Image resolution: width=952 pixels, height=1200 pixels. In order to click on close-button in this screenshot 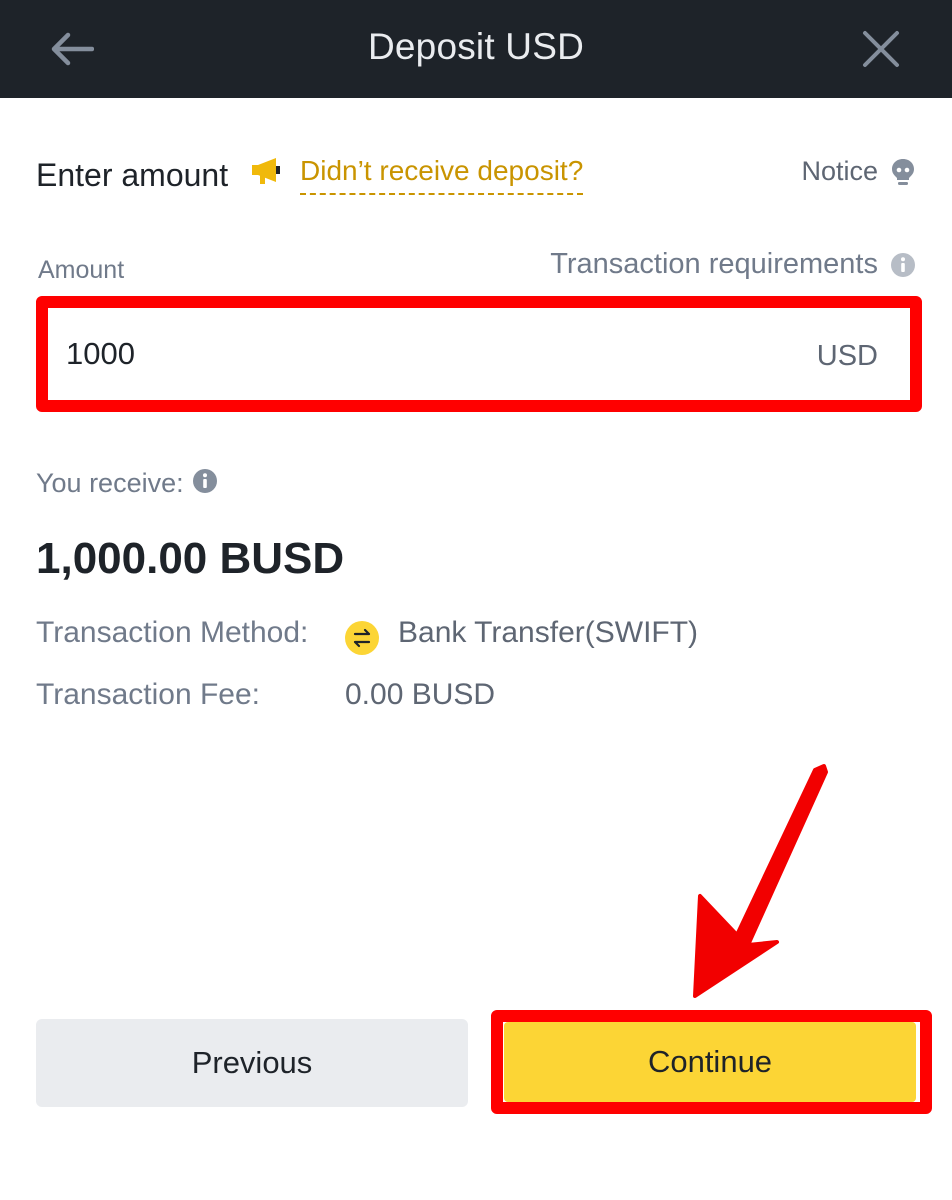, I will do `click(881, 49)`.